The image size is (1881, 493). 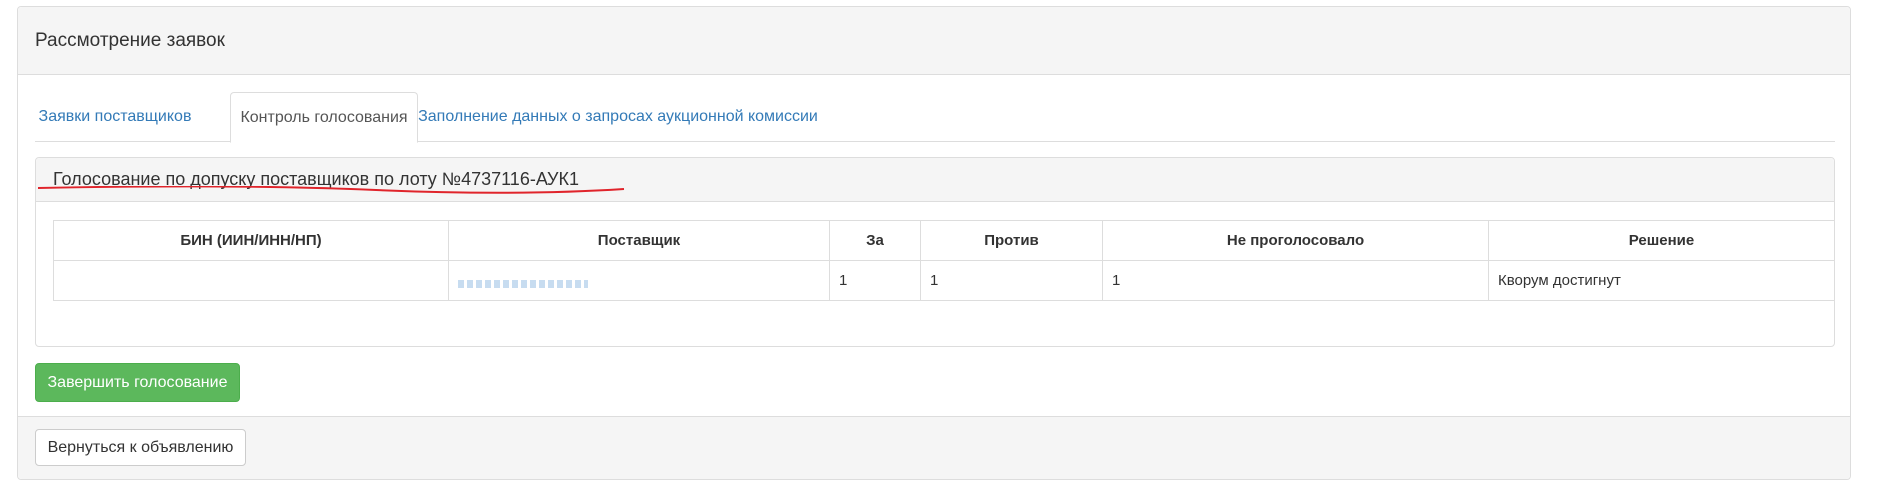 What do you see at coordinates (251, 240) in the screenshot?
I see `column-header-bin: БИН (ИИН/ИНН/НП)` at bounding box center [251, 240].